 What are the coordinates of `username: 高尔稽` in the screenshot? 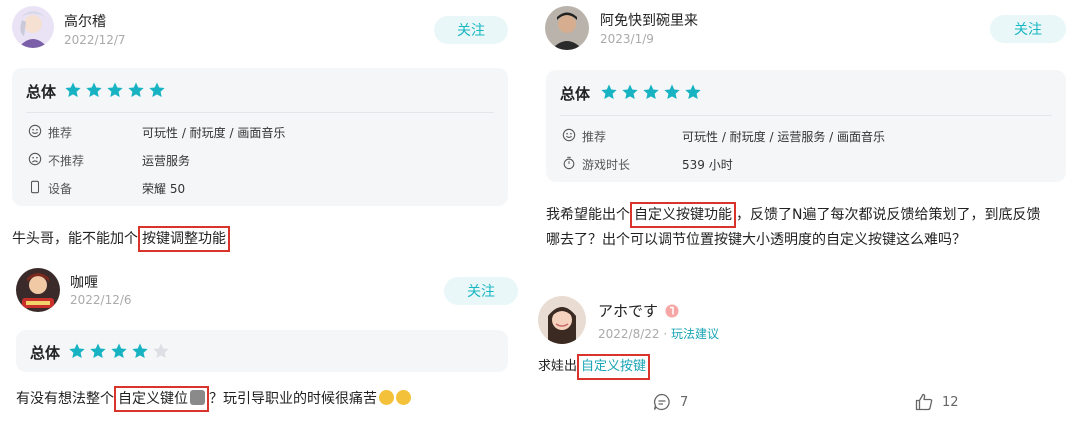 It's located at (85, 21).